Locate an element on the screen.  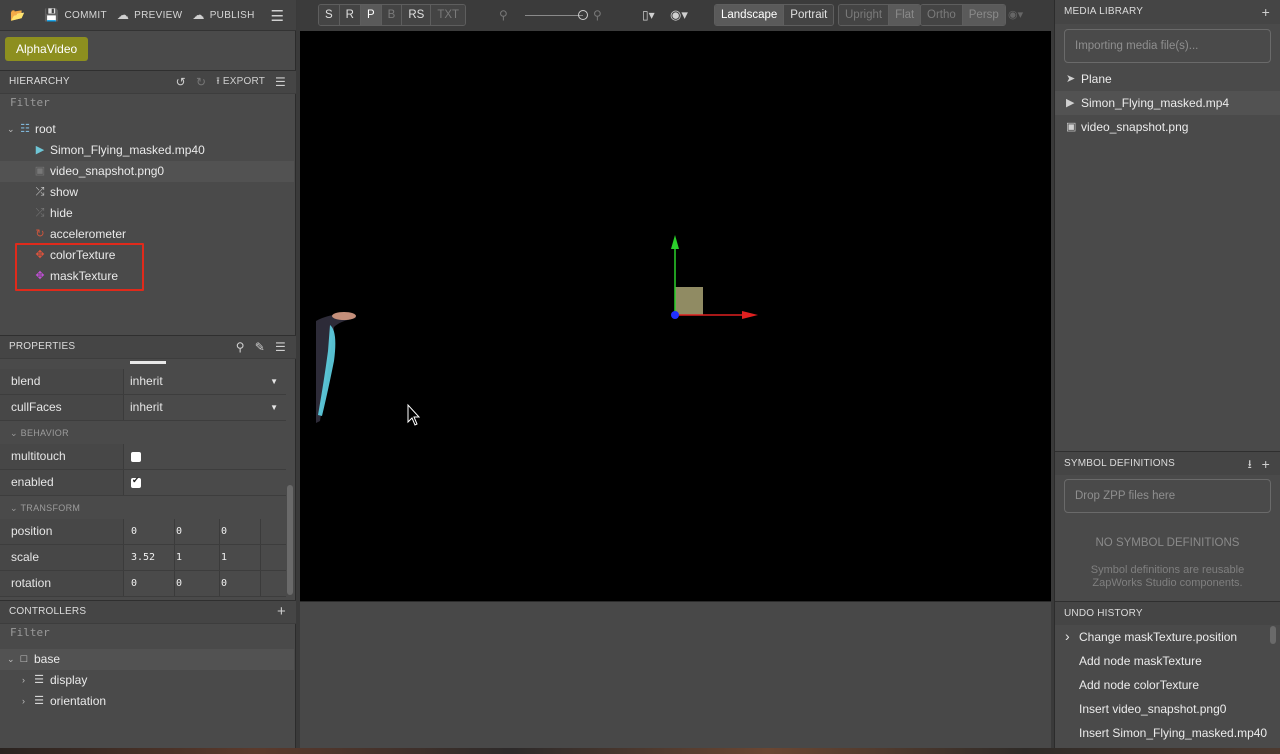
hierarchy-menu-icon: ☰ is located at coordinates (280, 82).